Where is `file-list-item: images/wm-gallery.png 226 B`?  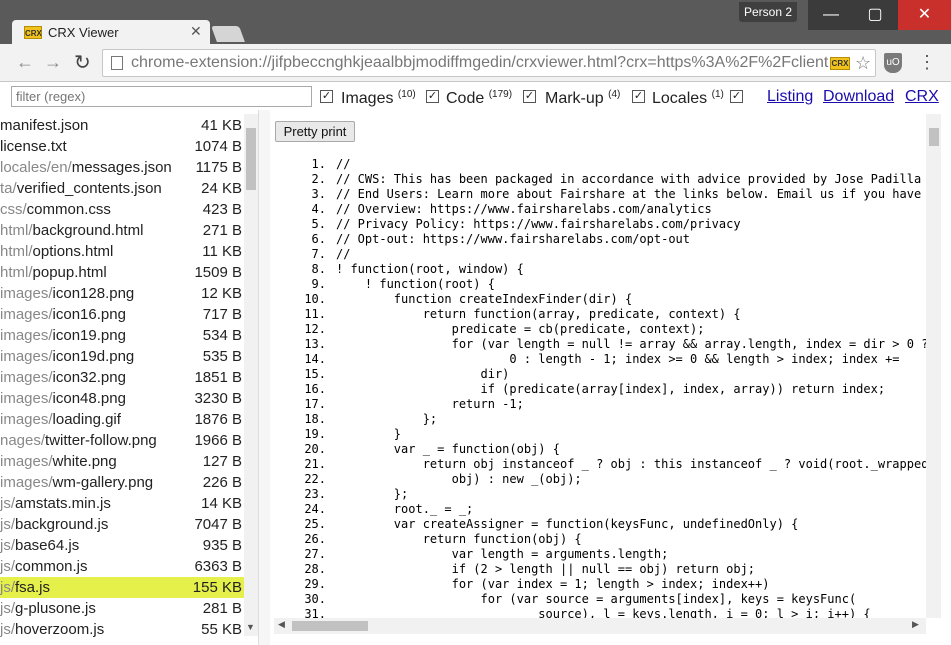
file-list-item: images/wm-gallery.png 226 B is located at coordinates (122, 482).